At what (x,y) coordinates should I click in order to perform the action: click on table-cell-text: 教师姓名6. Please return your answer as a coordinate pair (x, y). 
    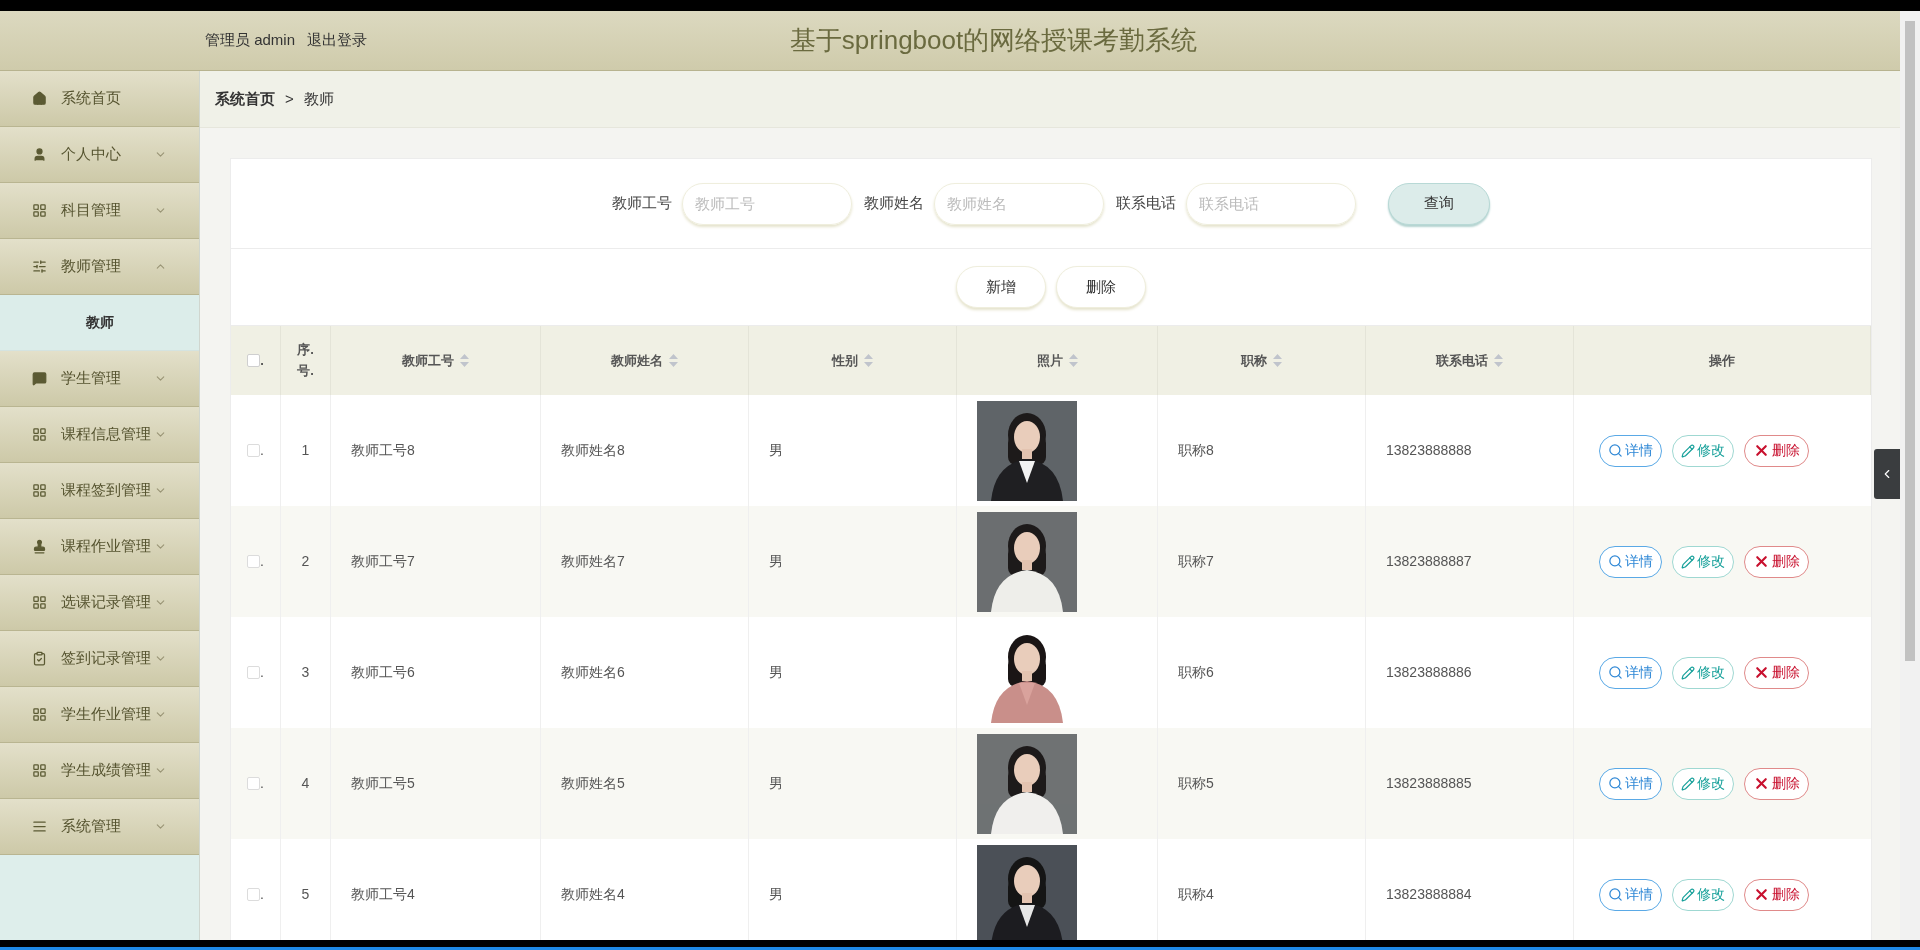
    Looking at the image, I should click on (593, 672).